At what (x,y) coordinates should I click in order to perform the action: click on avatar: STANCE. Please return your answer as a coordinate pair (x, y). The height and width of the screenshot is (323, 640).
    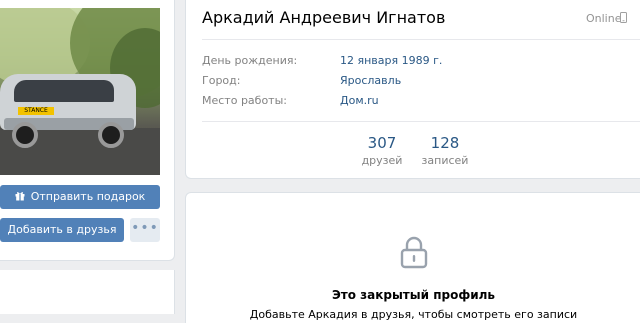
    Looking at the image, I should click on (80, 91).